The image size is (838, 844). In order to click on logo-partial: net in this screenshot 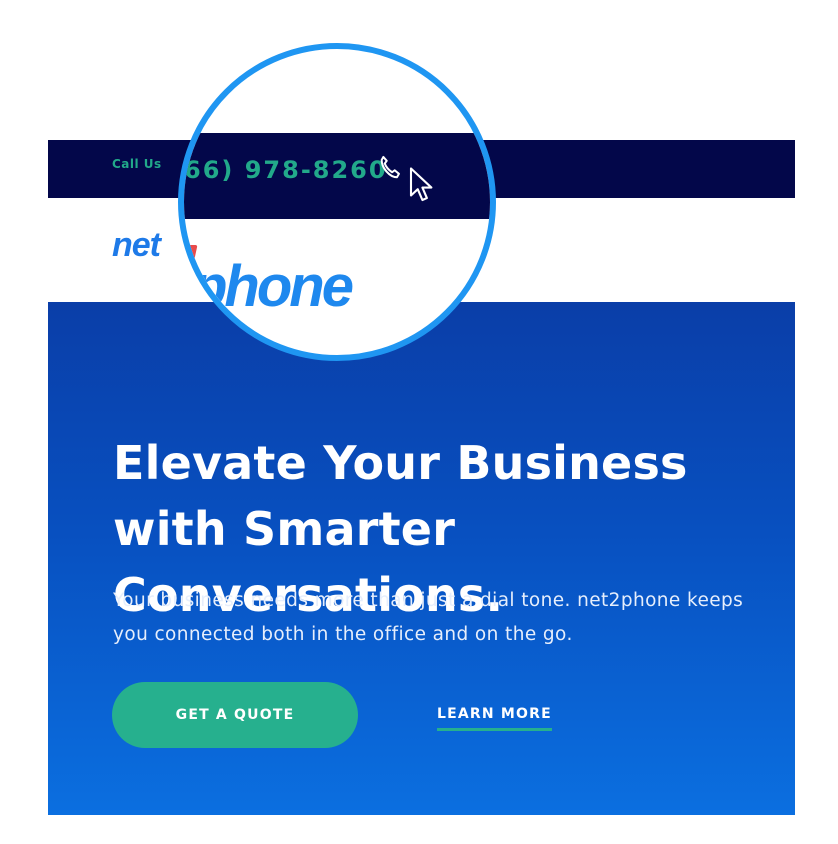, I will do `click(136, 245)`.